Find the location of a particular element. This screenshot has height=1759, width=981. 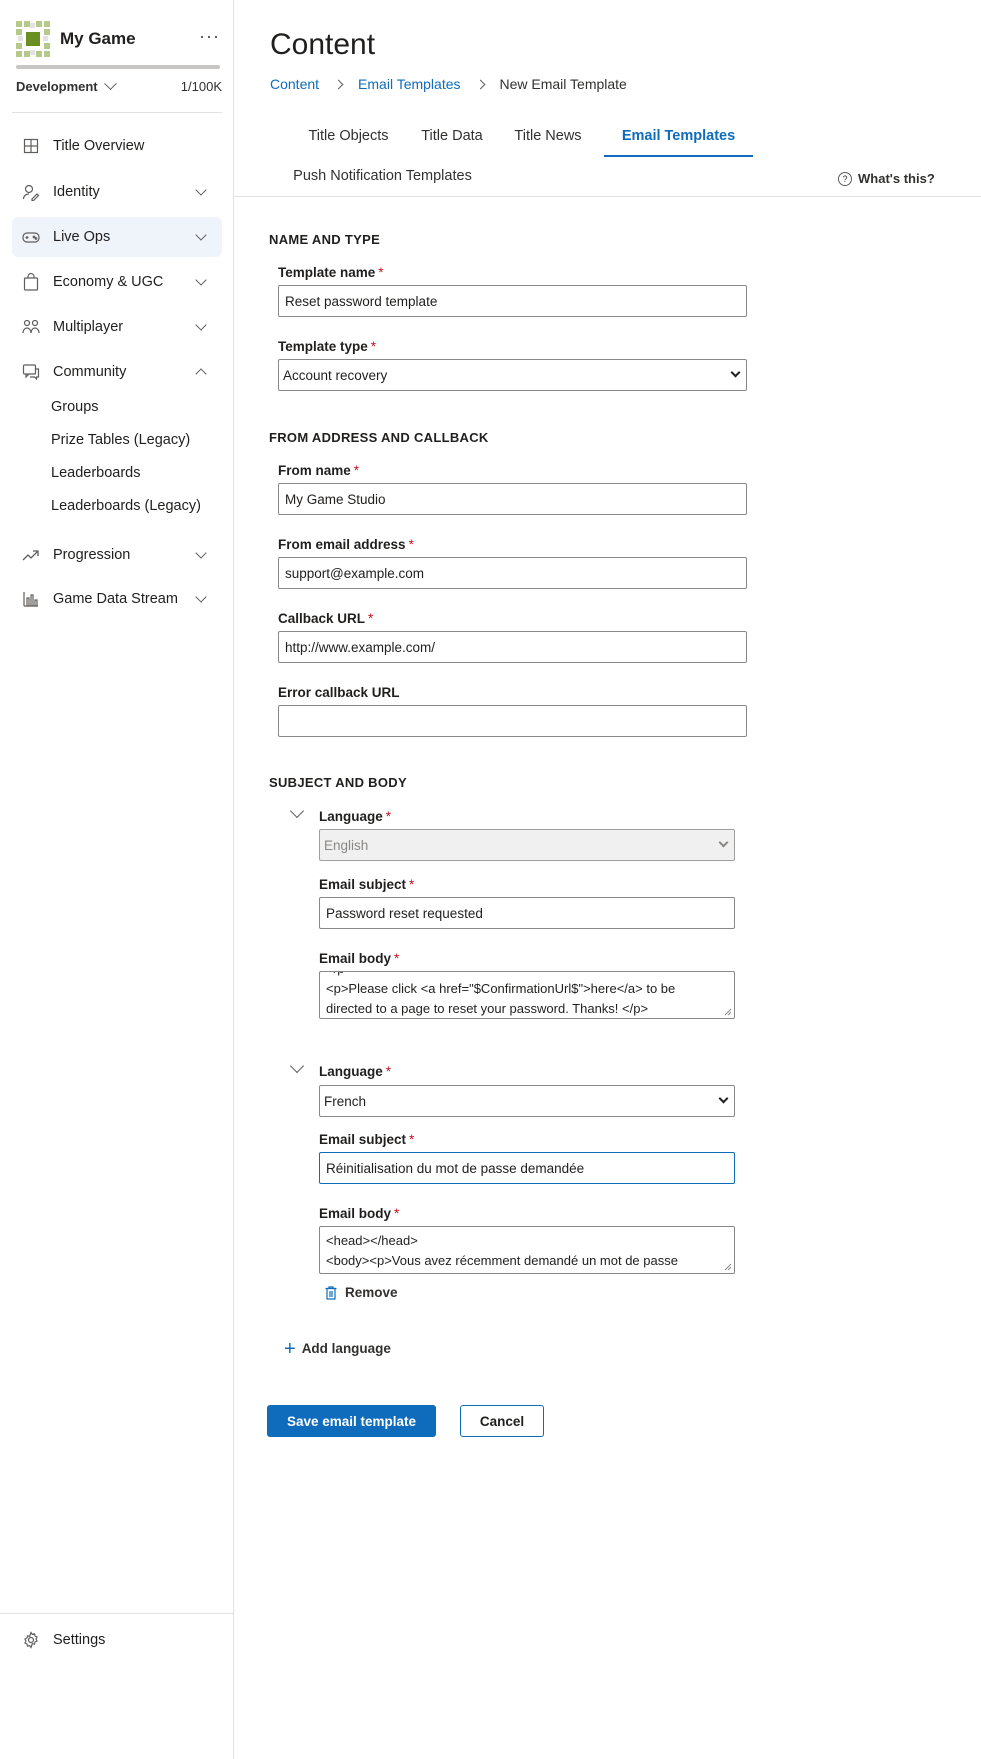

breadcrumb-link-content: Content is located at coordinates (294, 84).